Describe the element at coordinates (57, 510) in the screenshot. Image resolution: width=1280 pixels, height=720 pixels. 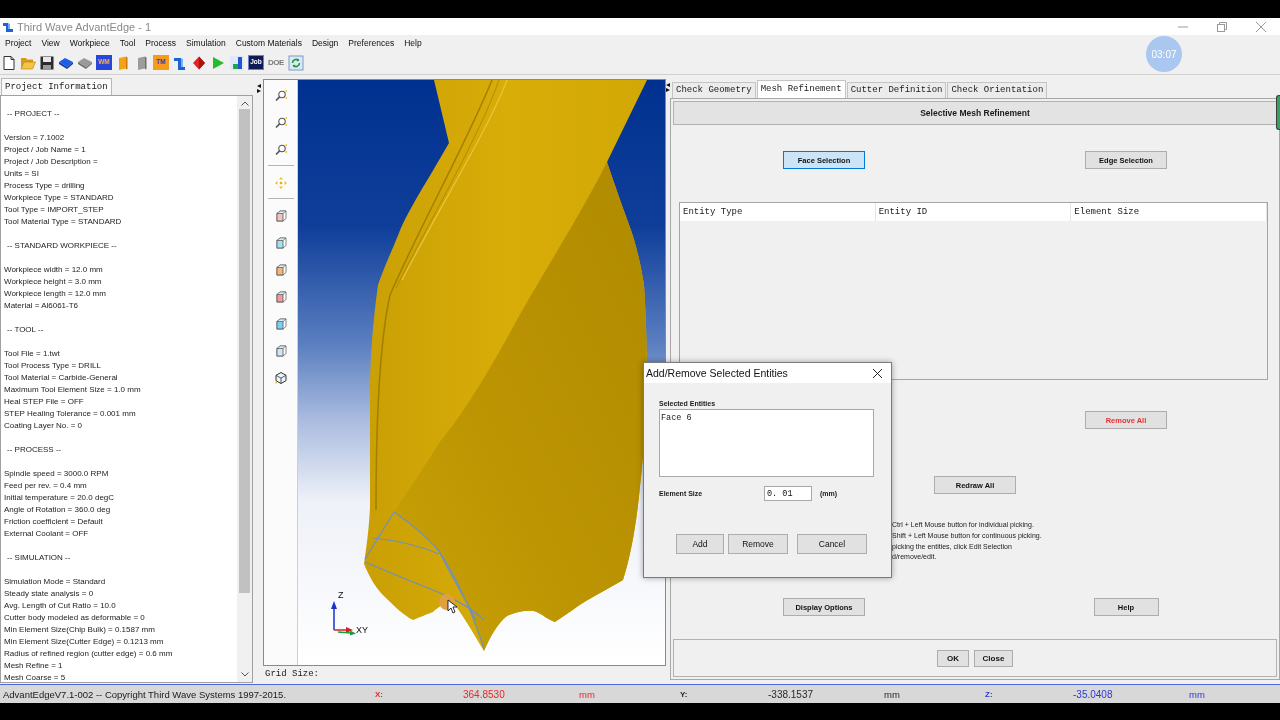
I see `info-line: Angle of Rotation = 360.0 deg` at that location.